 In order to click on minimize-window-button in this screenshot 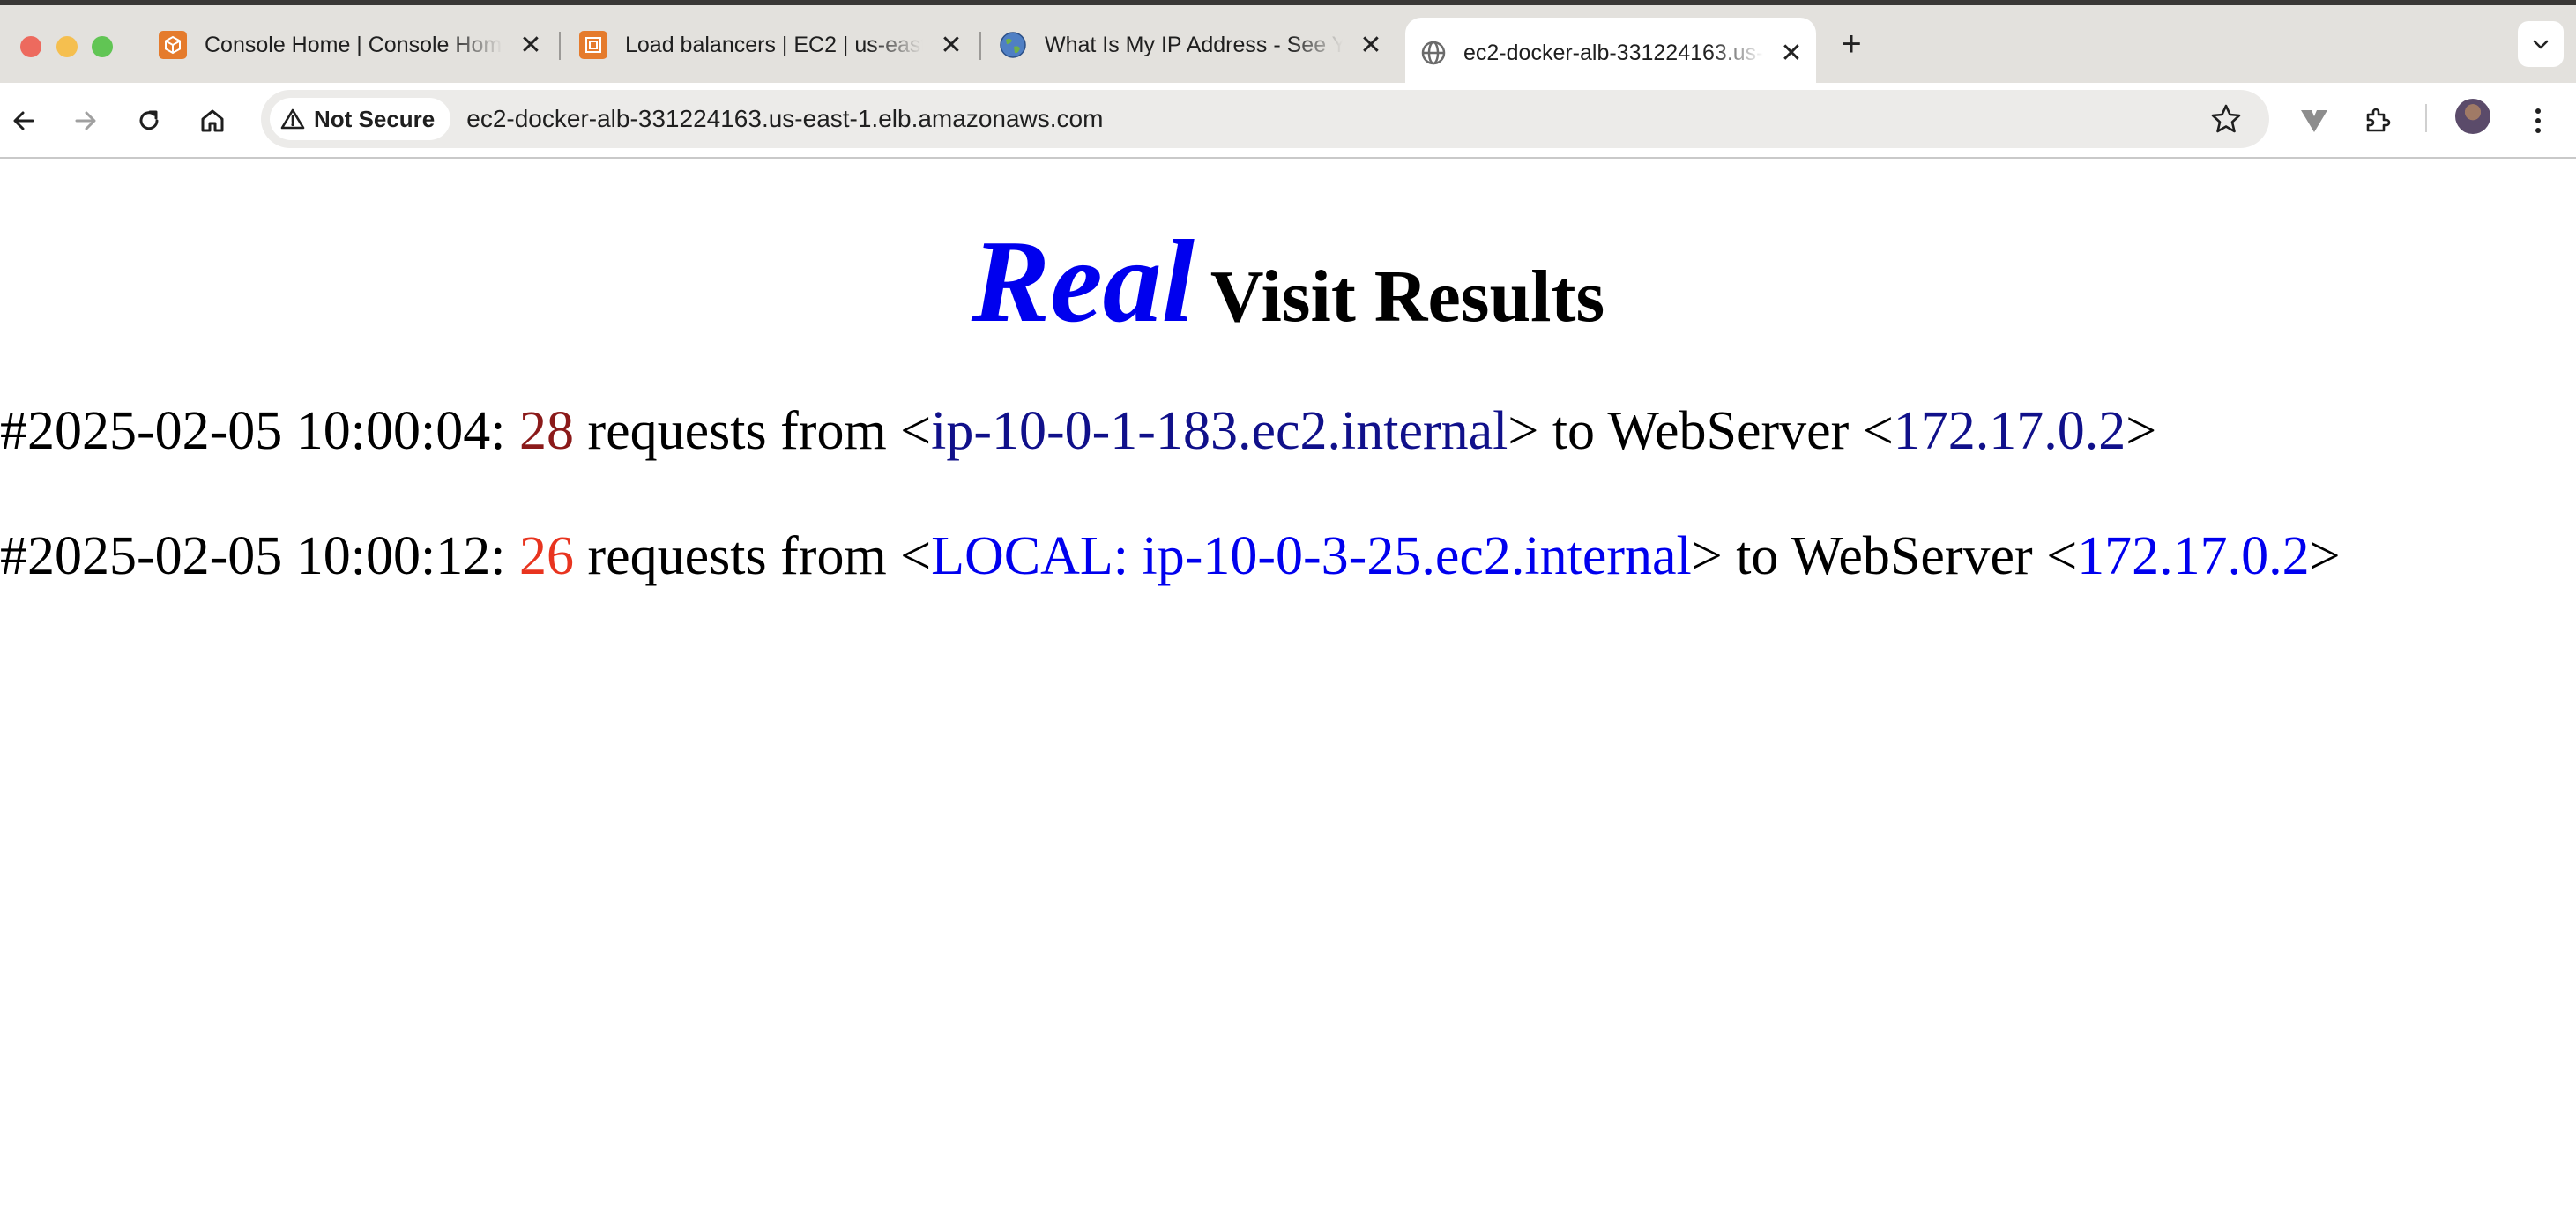, I will do `click(67, 46)`.